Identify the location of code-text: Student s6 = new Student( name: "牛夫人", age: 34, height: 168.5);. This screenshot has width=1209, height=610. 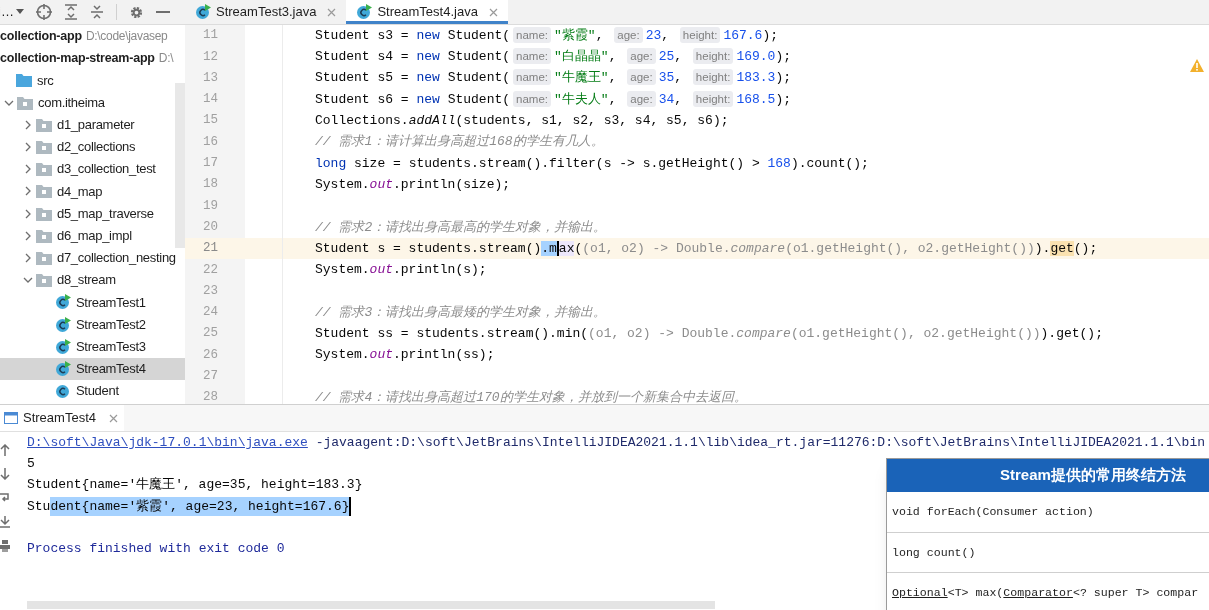
(553, 99).